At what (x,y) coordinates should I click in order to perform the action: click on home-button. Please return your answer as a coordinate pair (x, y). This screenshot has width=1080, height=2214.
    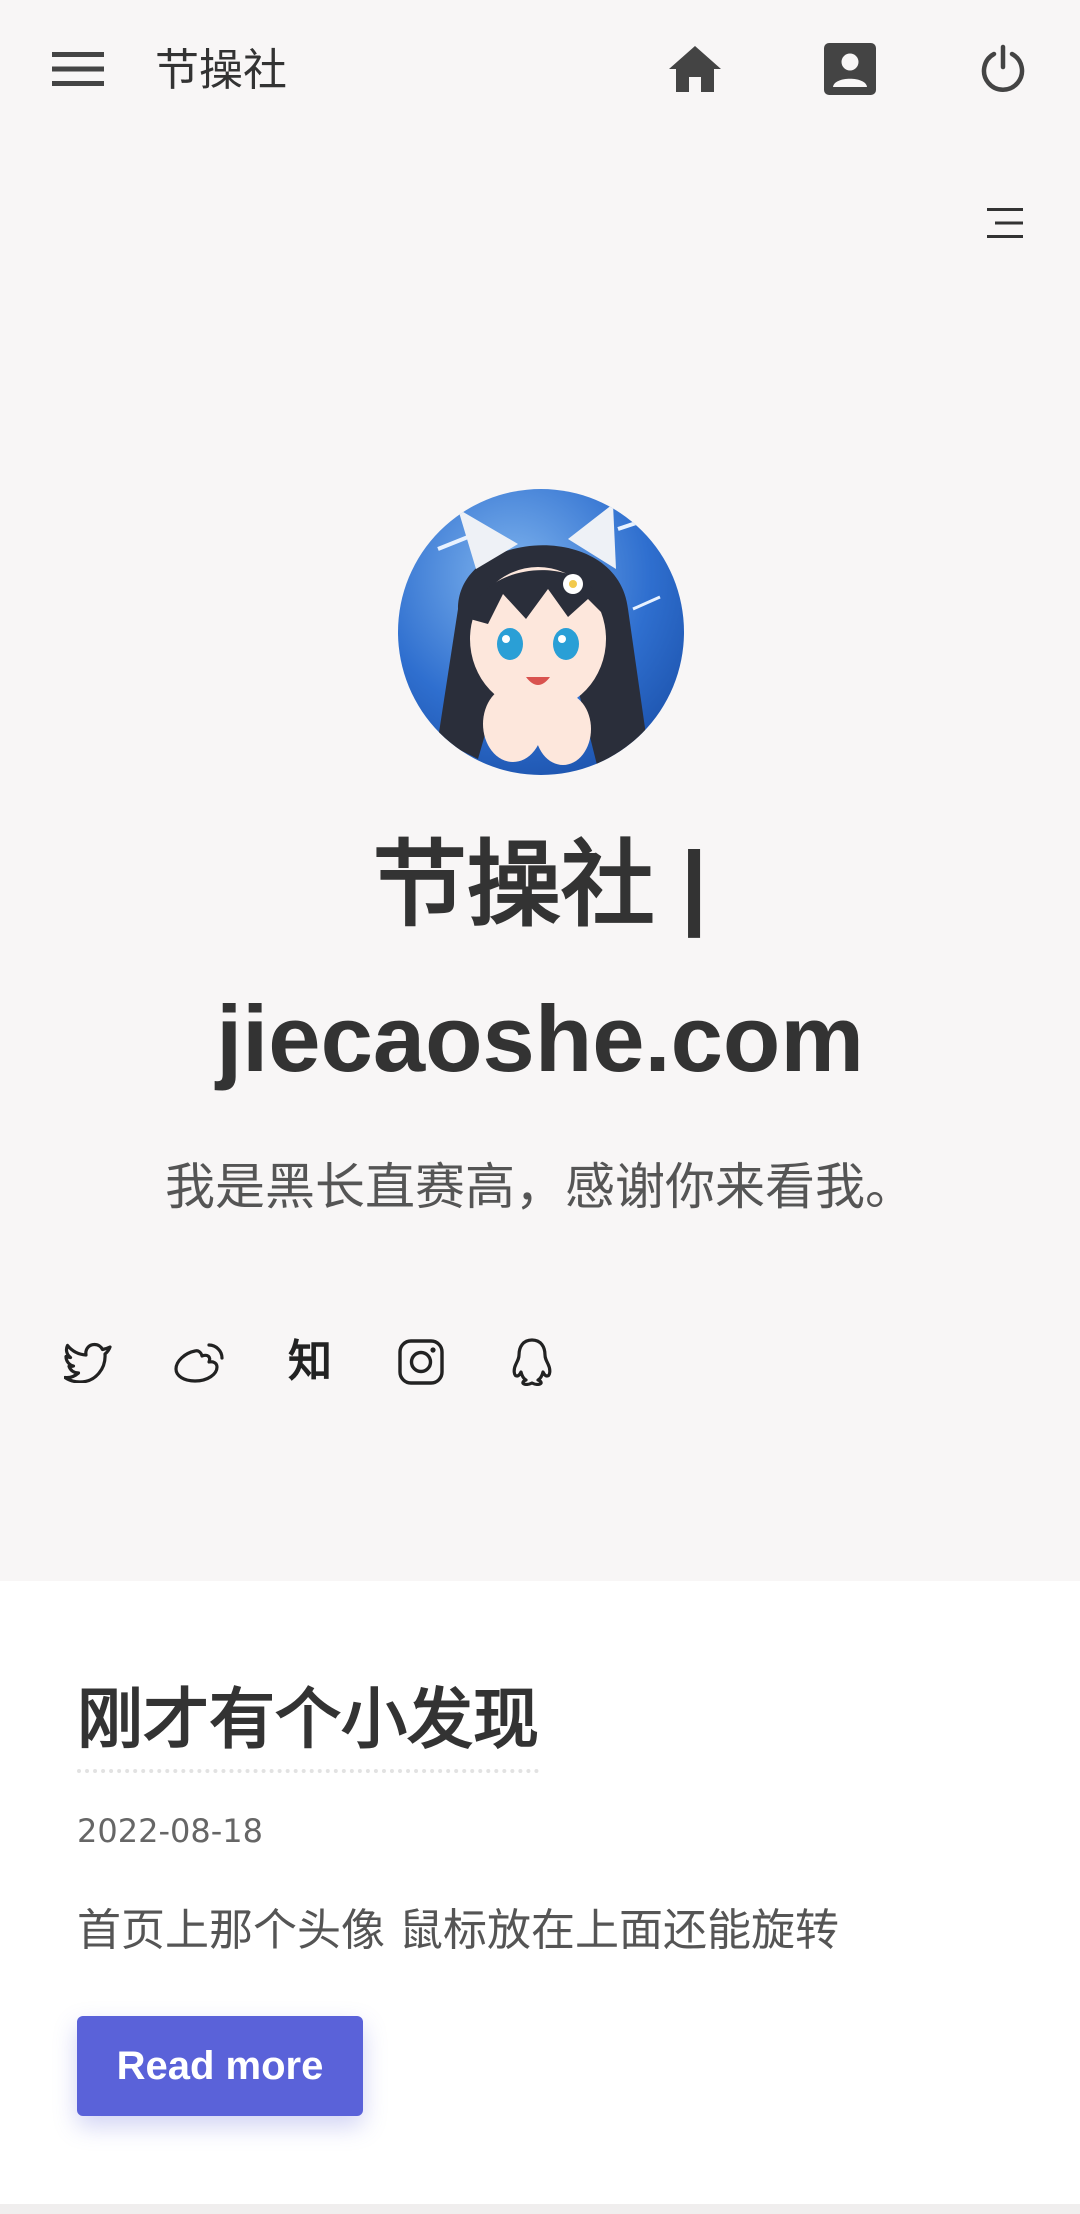
    Looking at the image, I should click on (695, 71).